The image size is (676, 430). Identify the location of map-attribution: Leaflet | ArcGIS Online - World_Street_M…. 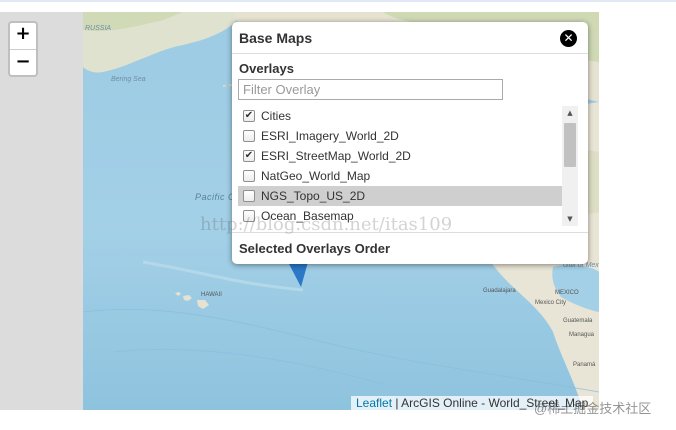
(472, 403).